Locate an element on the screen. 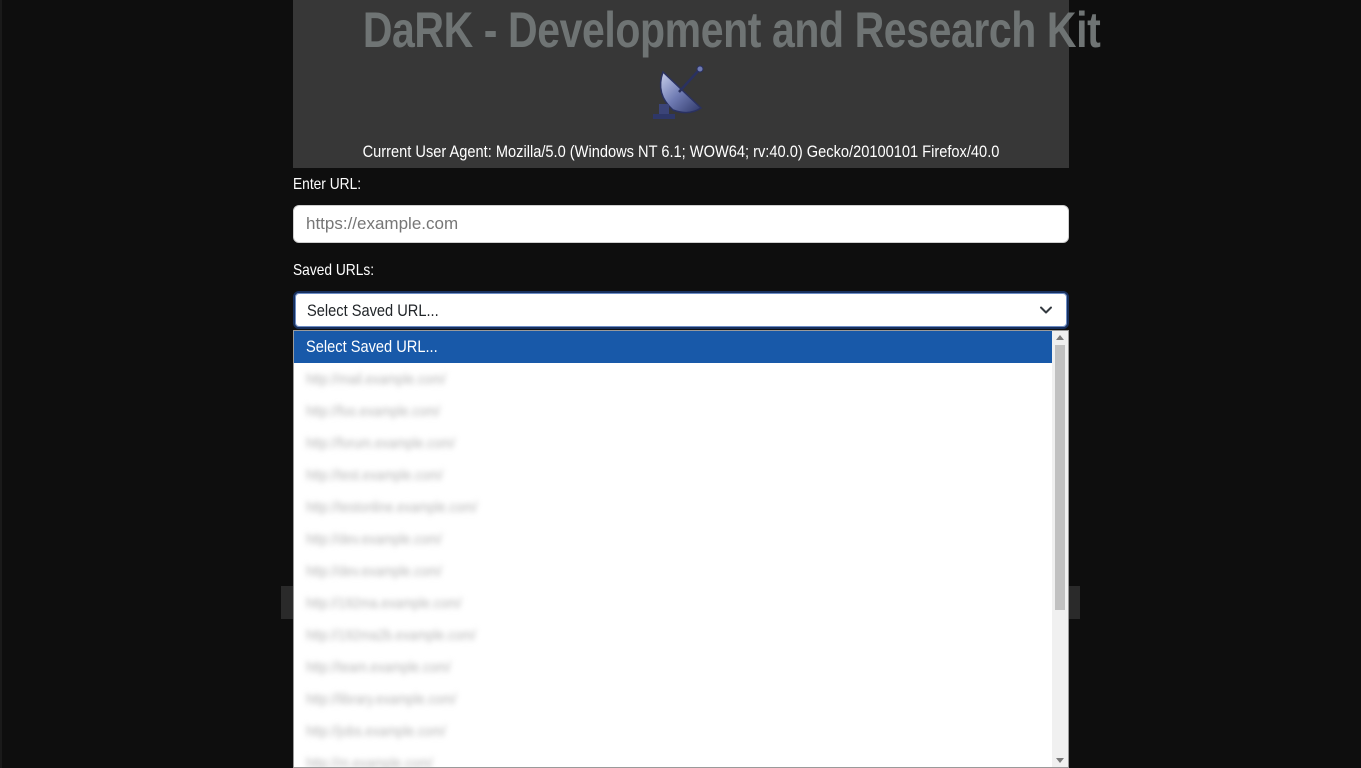 The height and width of the screenshot is (768, 1361). option-label: http://forum.example.com/ is located at coordinates (381, 443).